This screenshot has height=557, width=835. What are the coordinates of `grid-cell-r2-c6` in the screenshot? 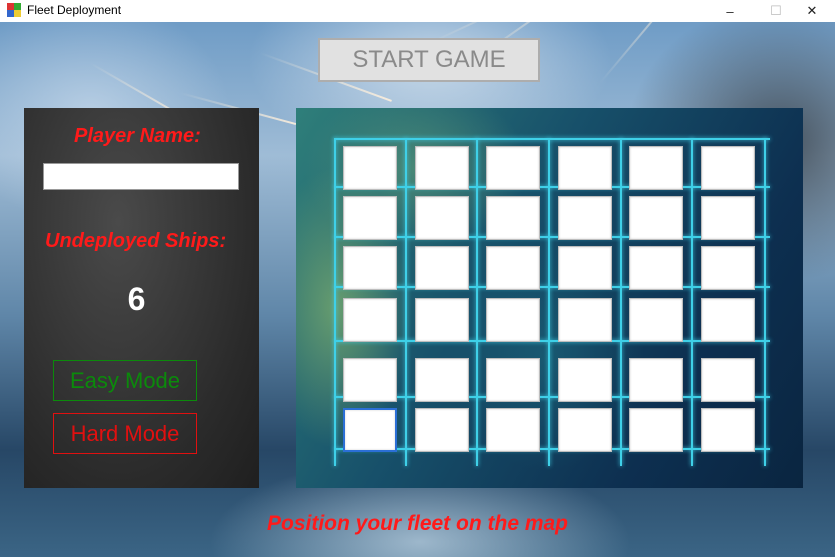 It's located at (728, 218).